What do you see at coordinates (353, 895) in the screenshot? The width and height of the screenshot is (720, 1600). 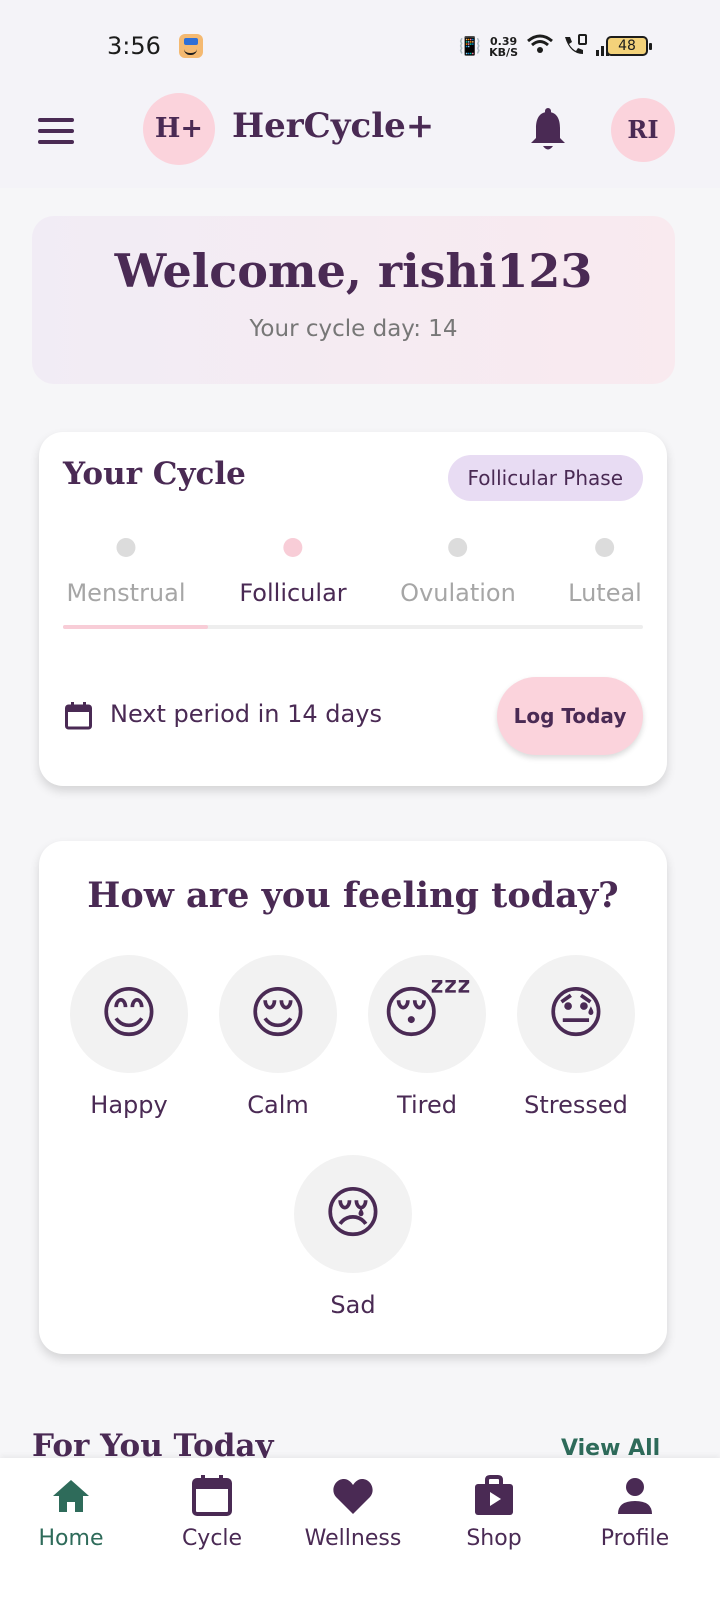 I see `mood-title: How are you feeling today?` at bounding box center [353, 895].